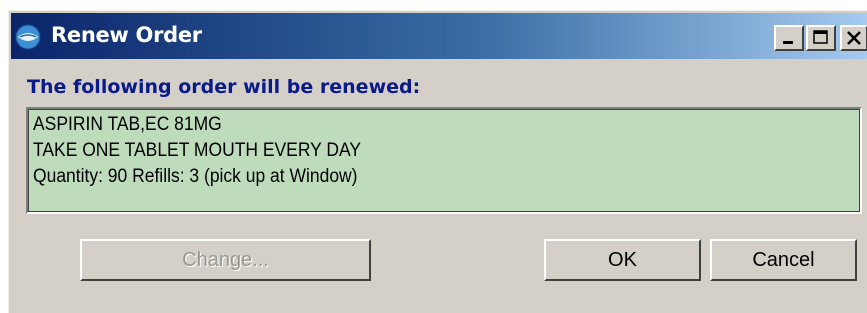 This screenshot has height=313, width=867. What do you see at coordinates (224, 87) in the screenshot?
I see `renew-heading: The following order will be renewed:` at bounding box center [224, 87].